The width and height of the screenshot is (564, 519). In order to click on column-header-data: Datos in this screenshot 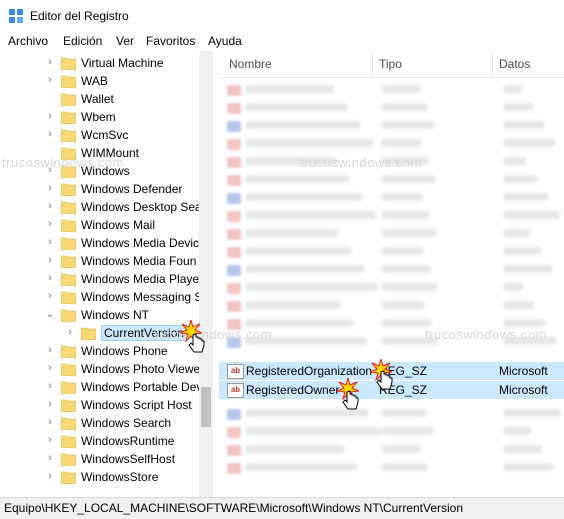, I will do `click(514, 64)`.